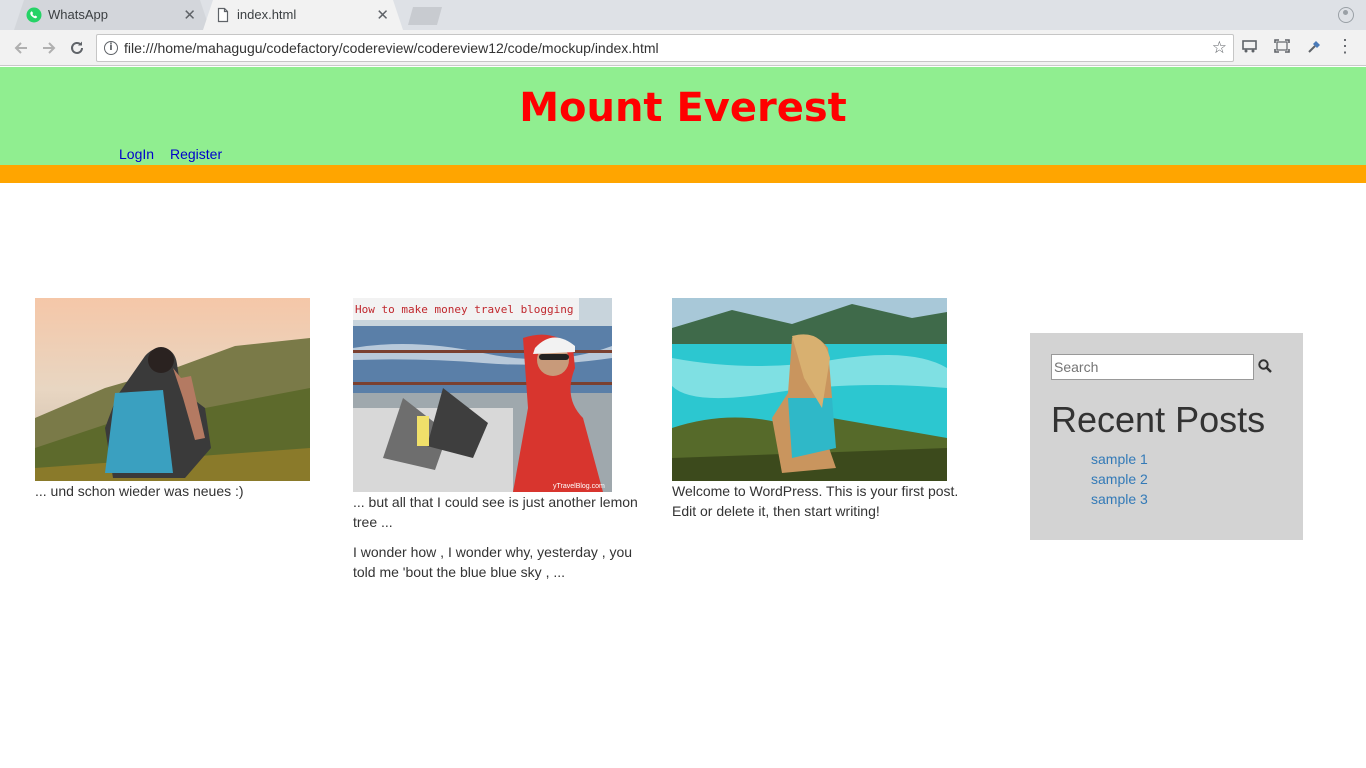 The image size is (1366, 768). What do you see at coordinates (1119, 459) in the screenshot?
I see `recent-post-link: sample 1` at bounding box center [1119, 459].